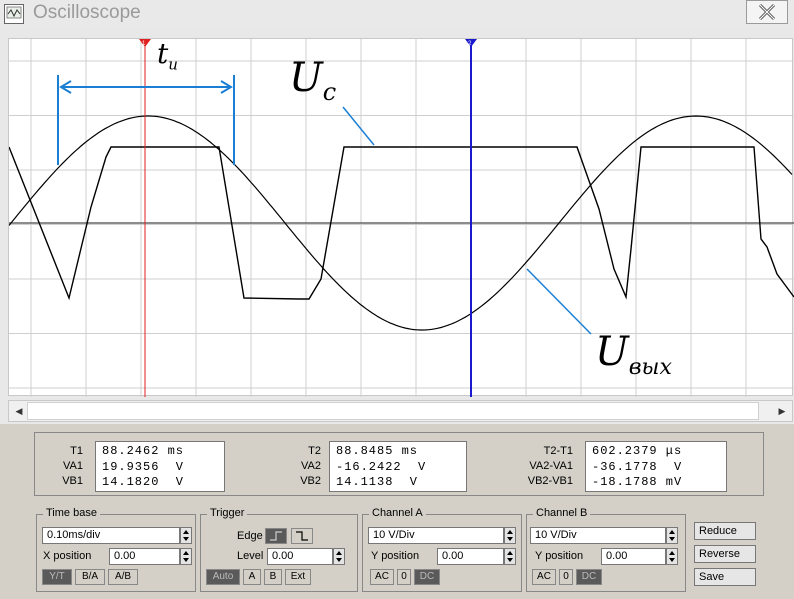 This screenshot has width=794, height=599. What do you see at coordinates (111, 535) in the screenshot?
I see `timebase-field: 0.10ms/div` at bounding box center [111, 535].